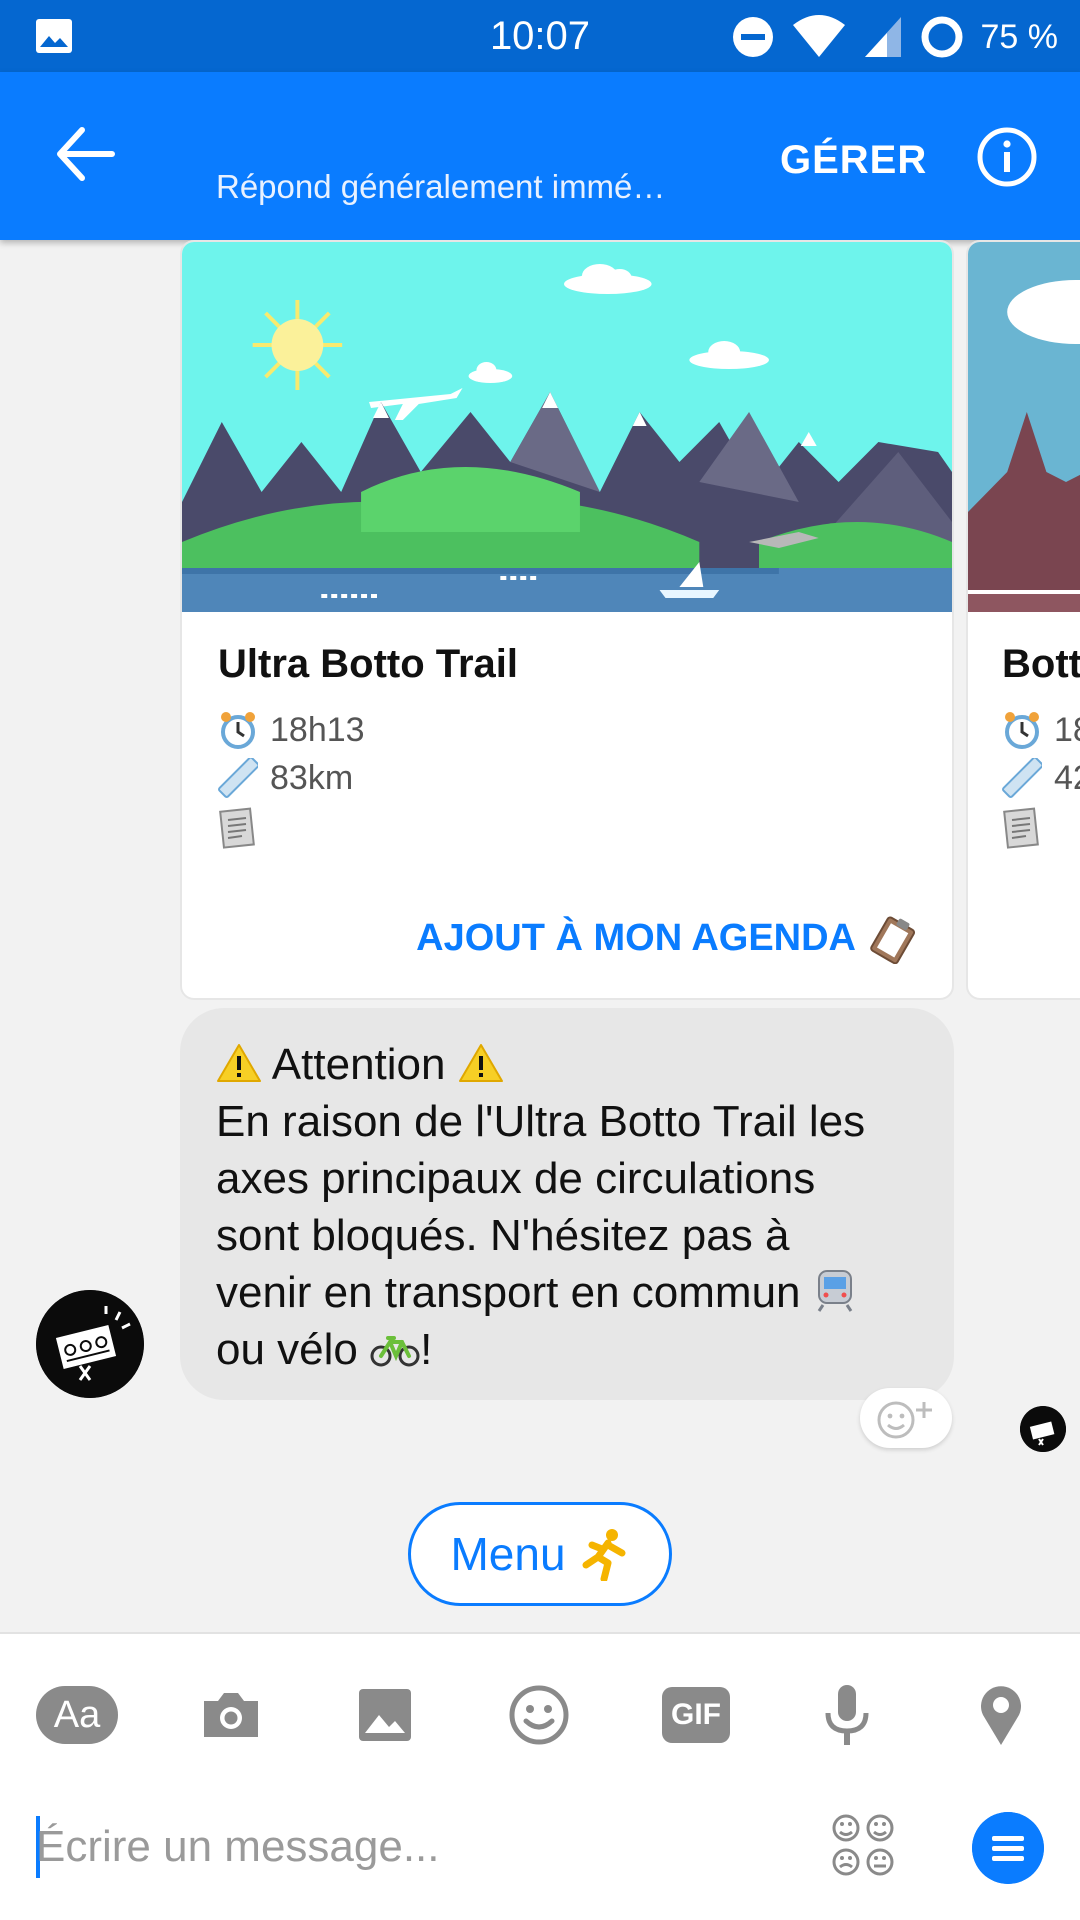 This screenshot has width=1080, height=1920. I want to click on manage-button: GÉRER, so click(853, 160).